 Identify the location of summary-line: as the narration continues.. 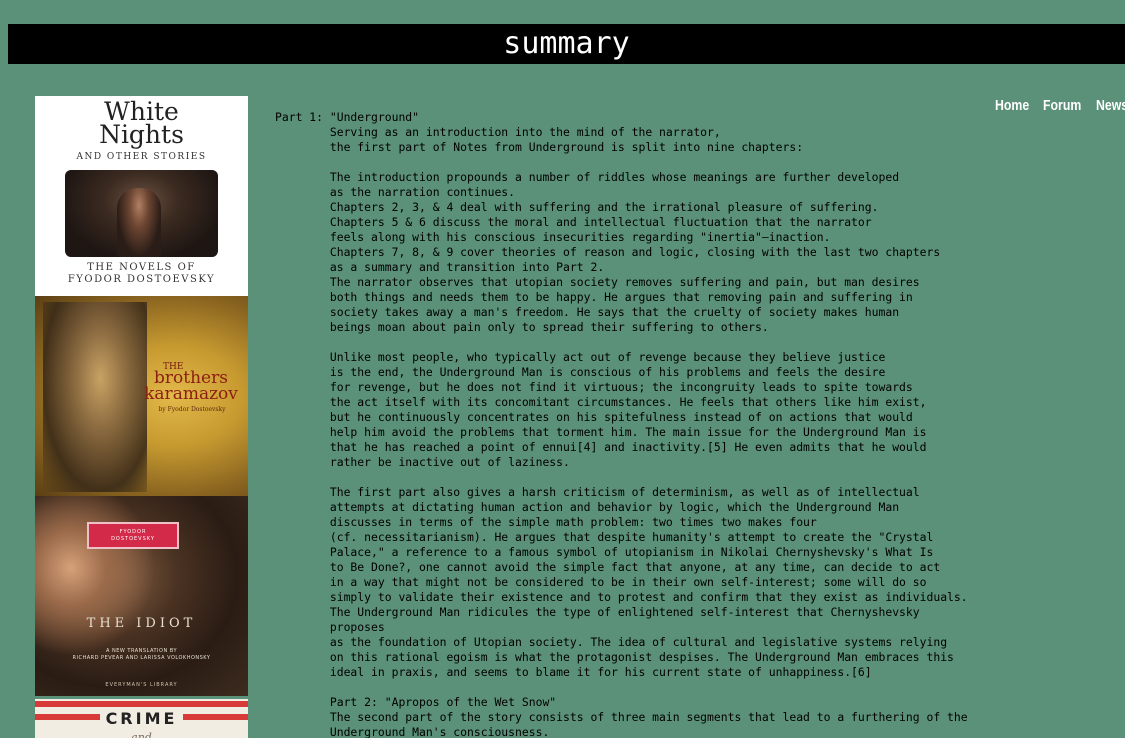
(395, 192).